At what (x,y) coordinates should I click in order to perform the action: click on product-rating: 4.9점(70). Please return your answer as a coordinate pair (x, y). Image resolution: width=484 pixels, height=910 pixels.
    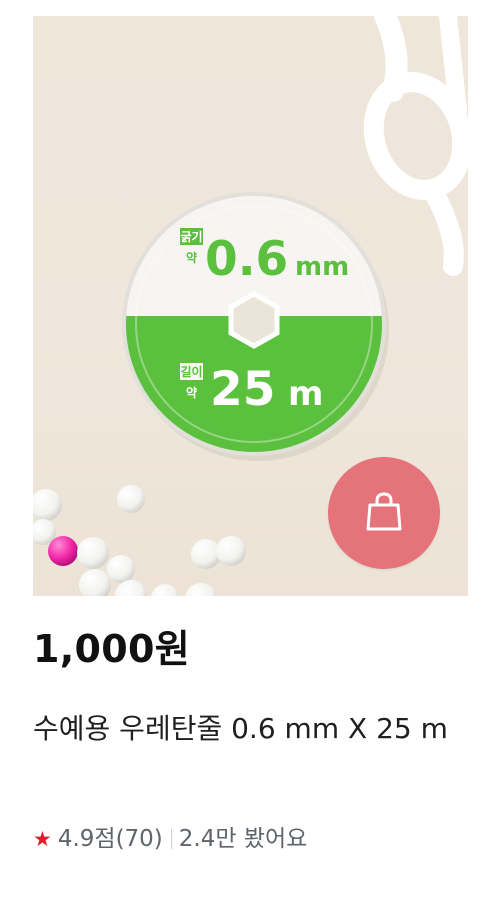
    Looking at the image, I should click on (110, 839).